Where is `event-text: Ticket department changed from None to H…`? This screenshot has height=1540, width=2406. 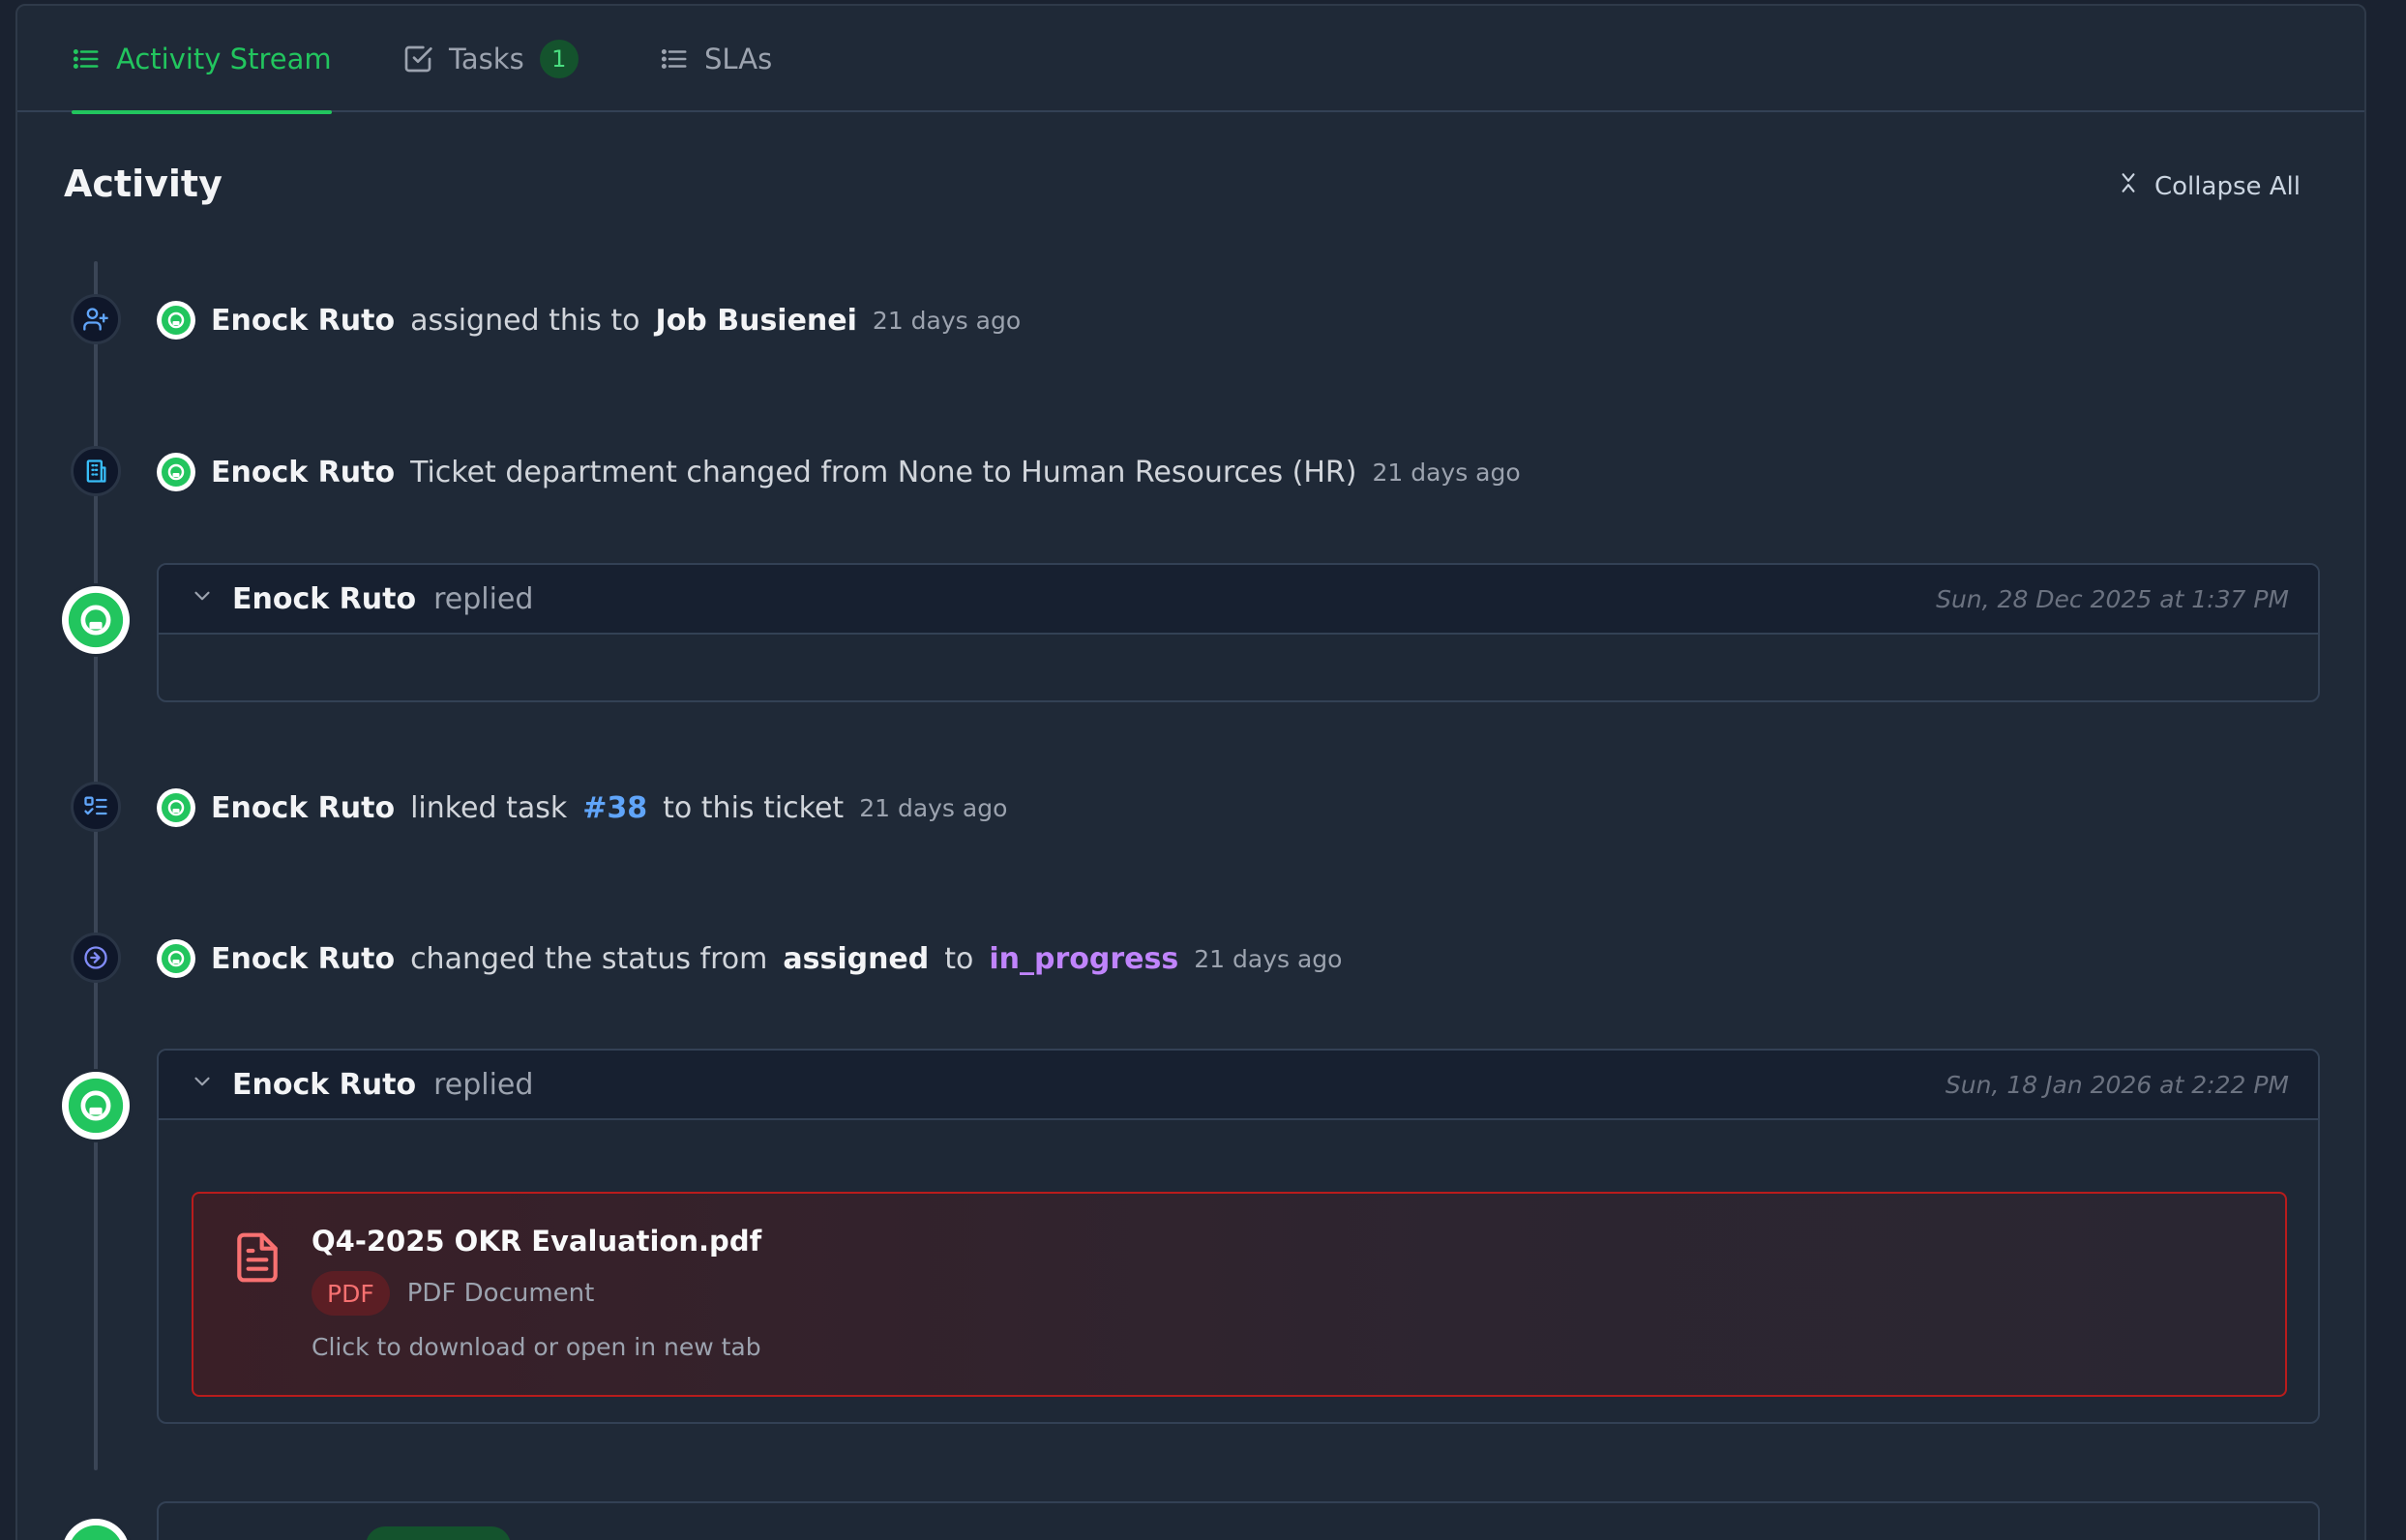 event-text: Ticket department changed from None to H… is located at coordinates (884, 472).